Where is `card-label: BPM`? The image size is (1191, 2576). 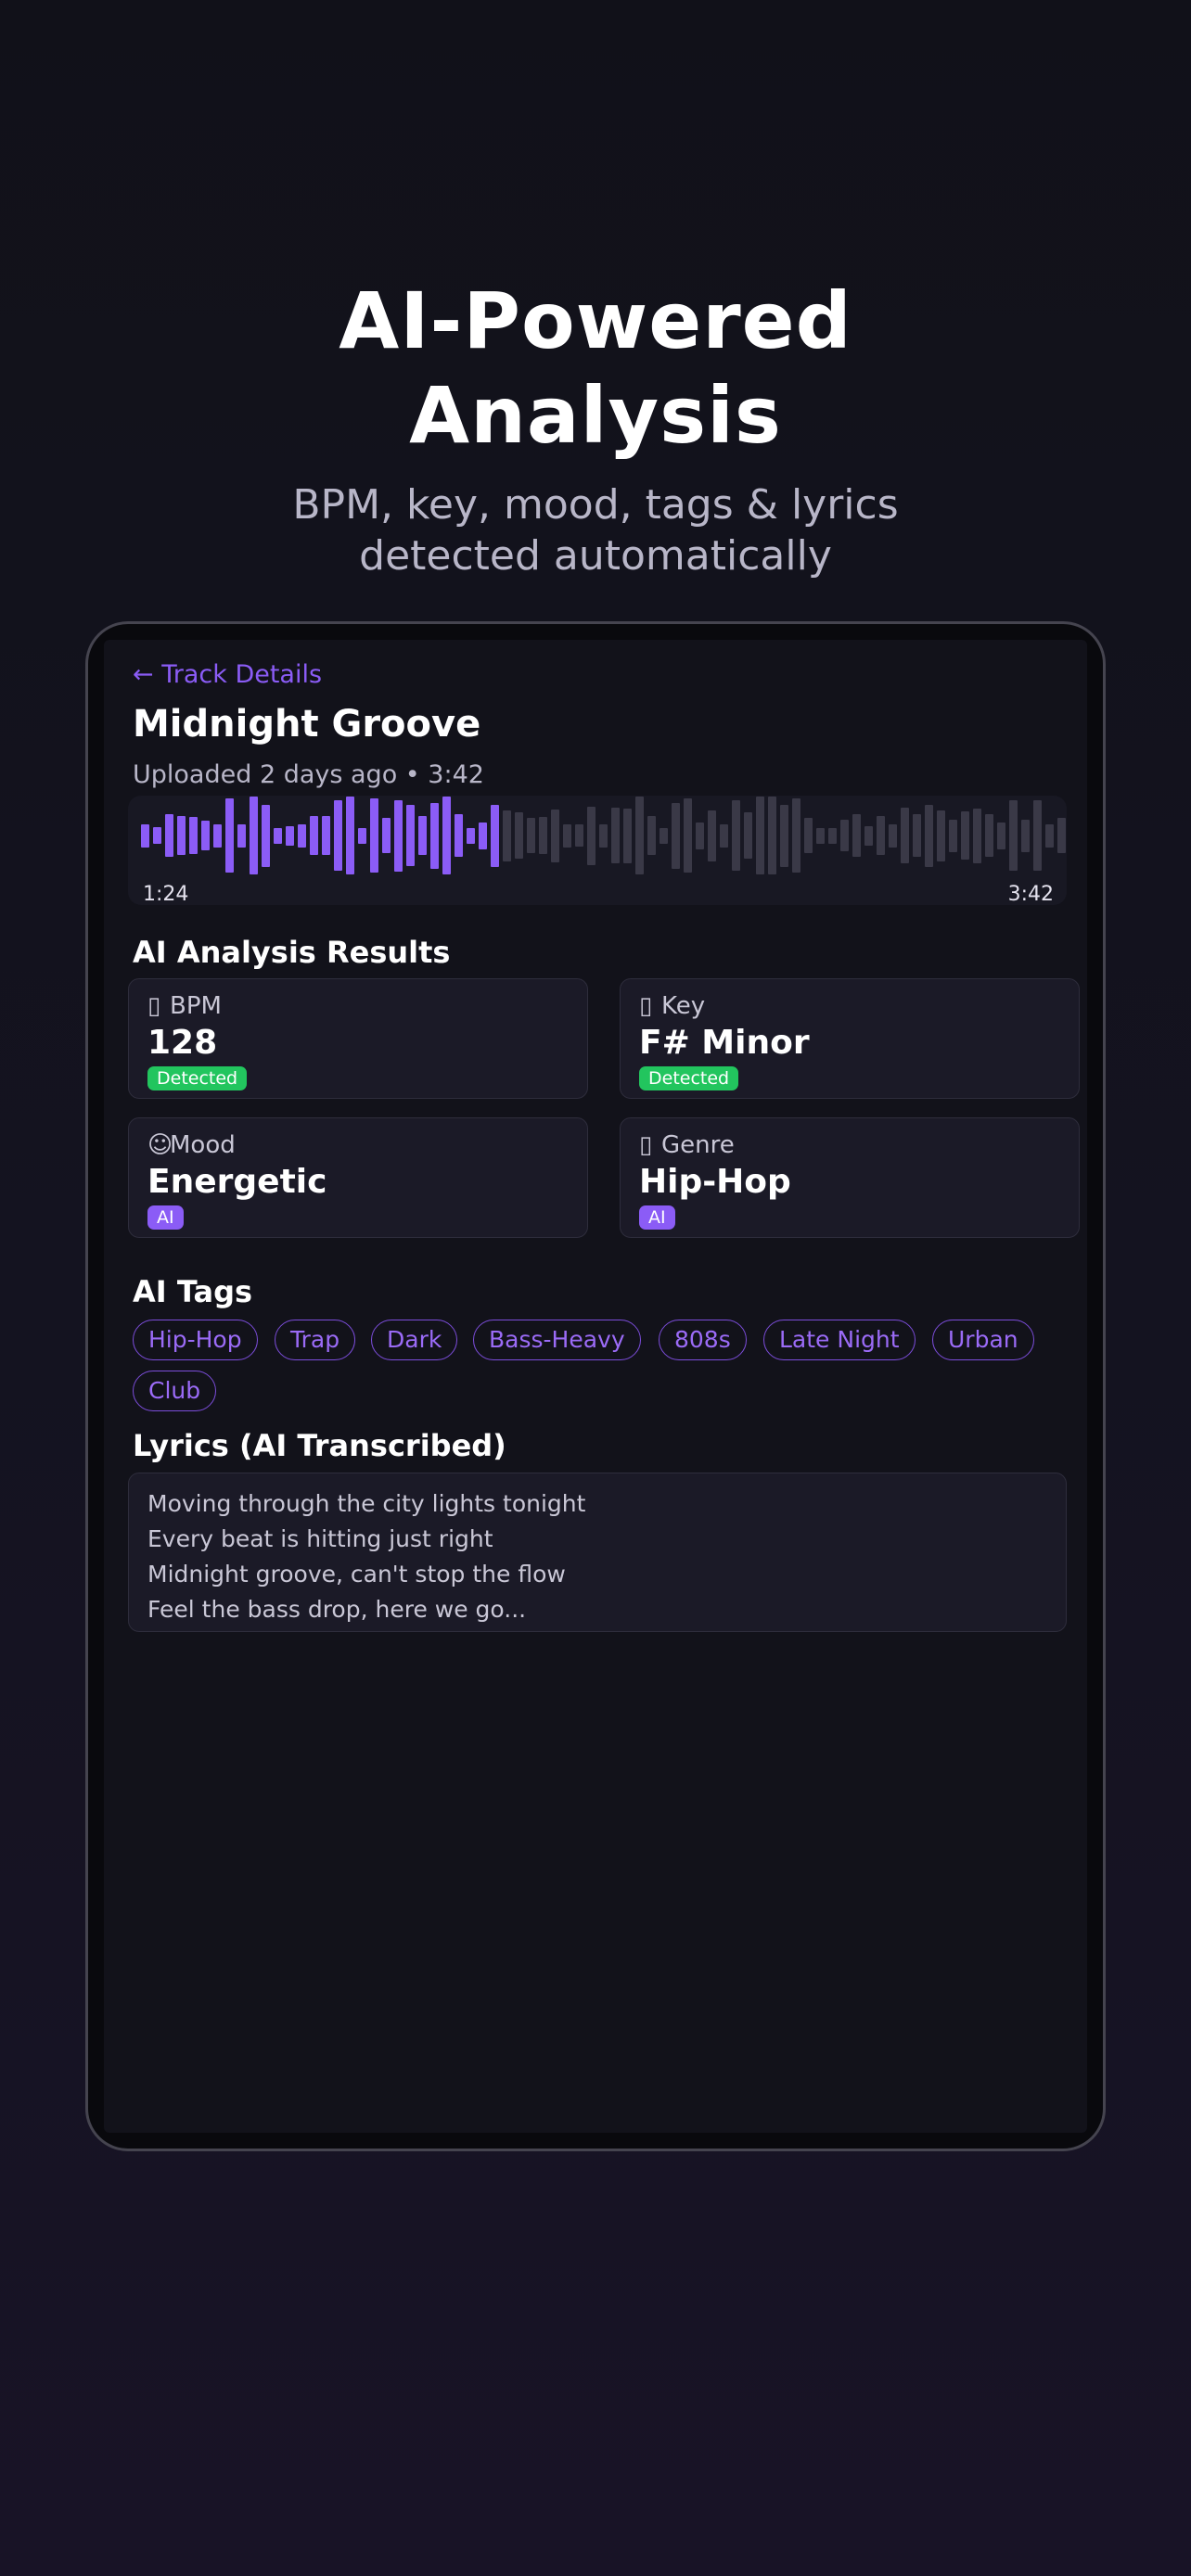 card-label: BPM is located at coordinates (196, 1006).